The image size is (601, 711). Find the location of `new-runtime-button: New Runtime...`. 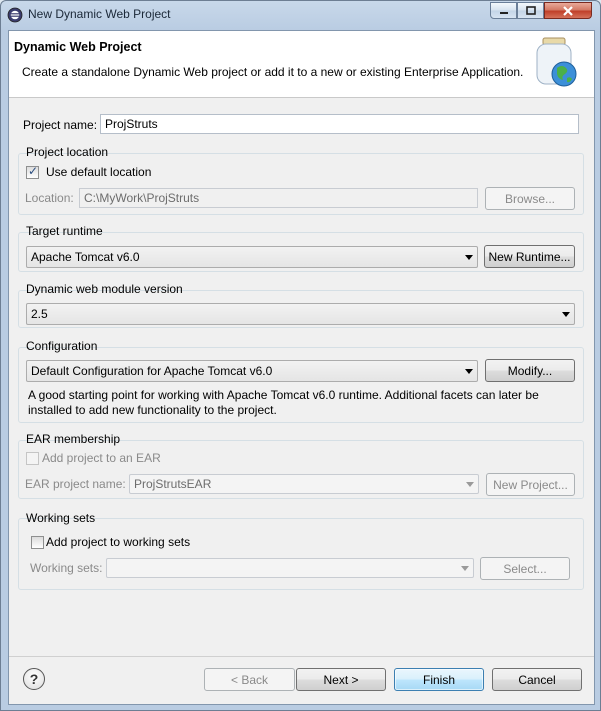

new-runtime-button: New Runtime... is located at coordinates (529, 256).